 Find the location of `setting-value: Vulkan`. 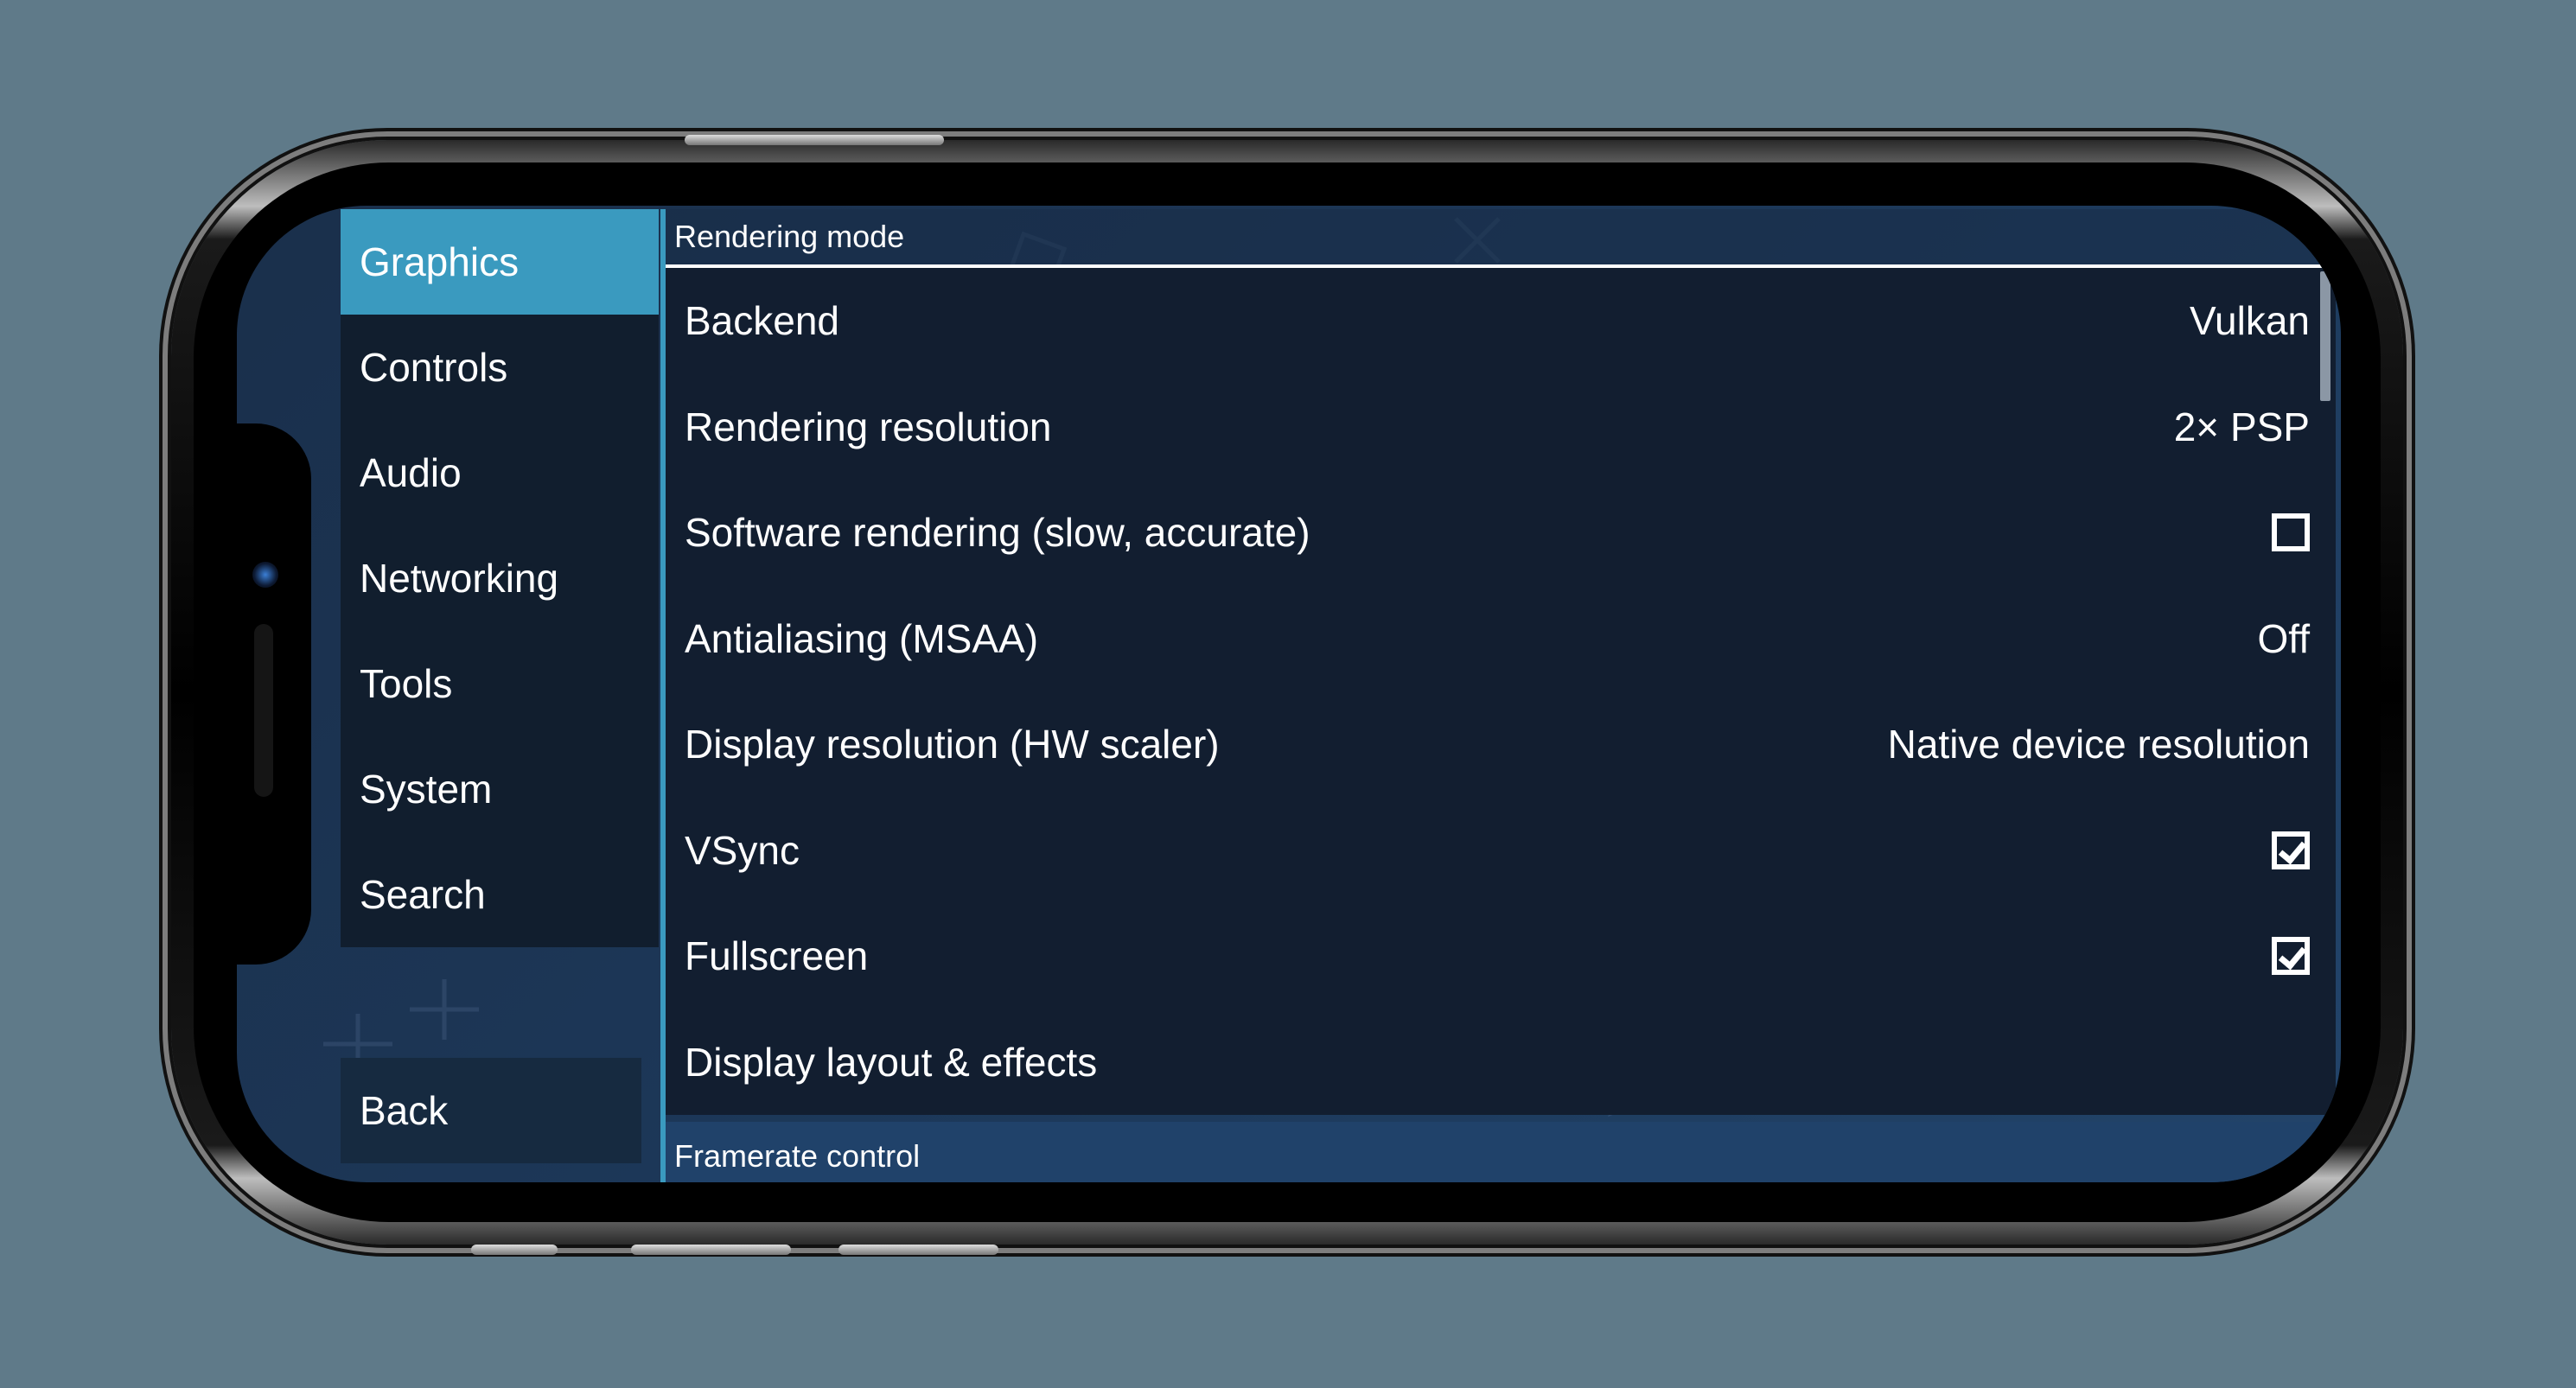

setting-value: Vulkan is located at coordinates (2250, 321).